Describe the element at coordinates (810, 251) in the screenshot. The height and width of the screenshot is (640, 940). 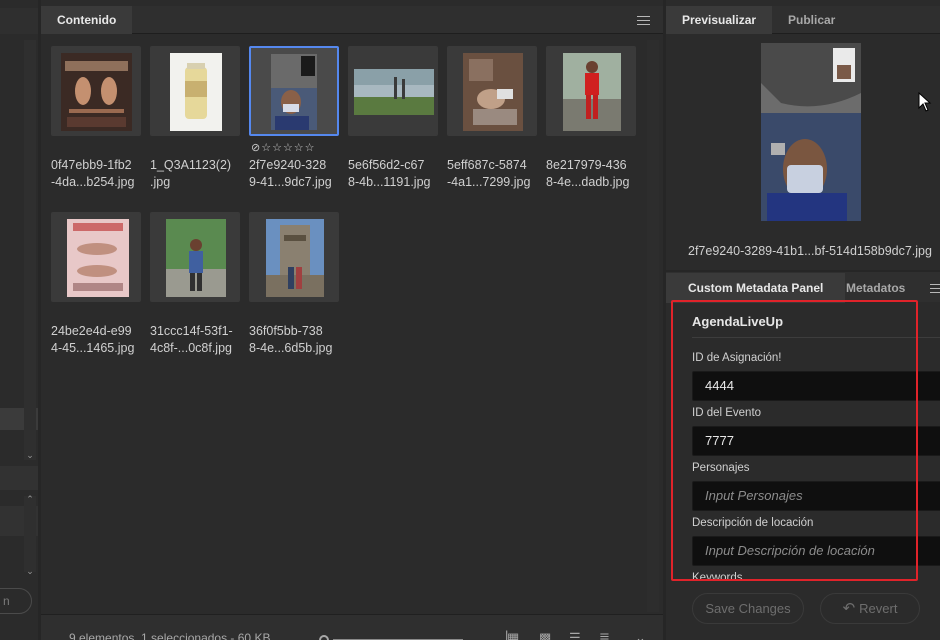
I see `preview-filename: 2f7e9240-3289-41b1...bf-514d158b9dc7.jpg` at that location.